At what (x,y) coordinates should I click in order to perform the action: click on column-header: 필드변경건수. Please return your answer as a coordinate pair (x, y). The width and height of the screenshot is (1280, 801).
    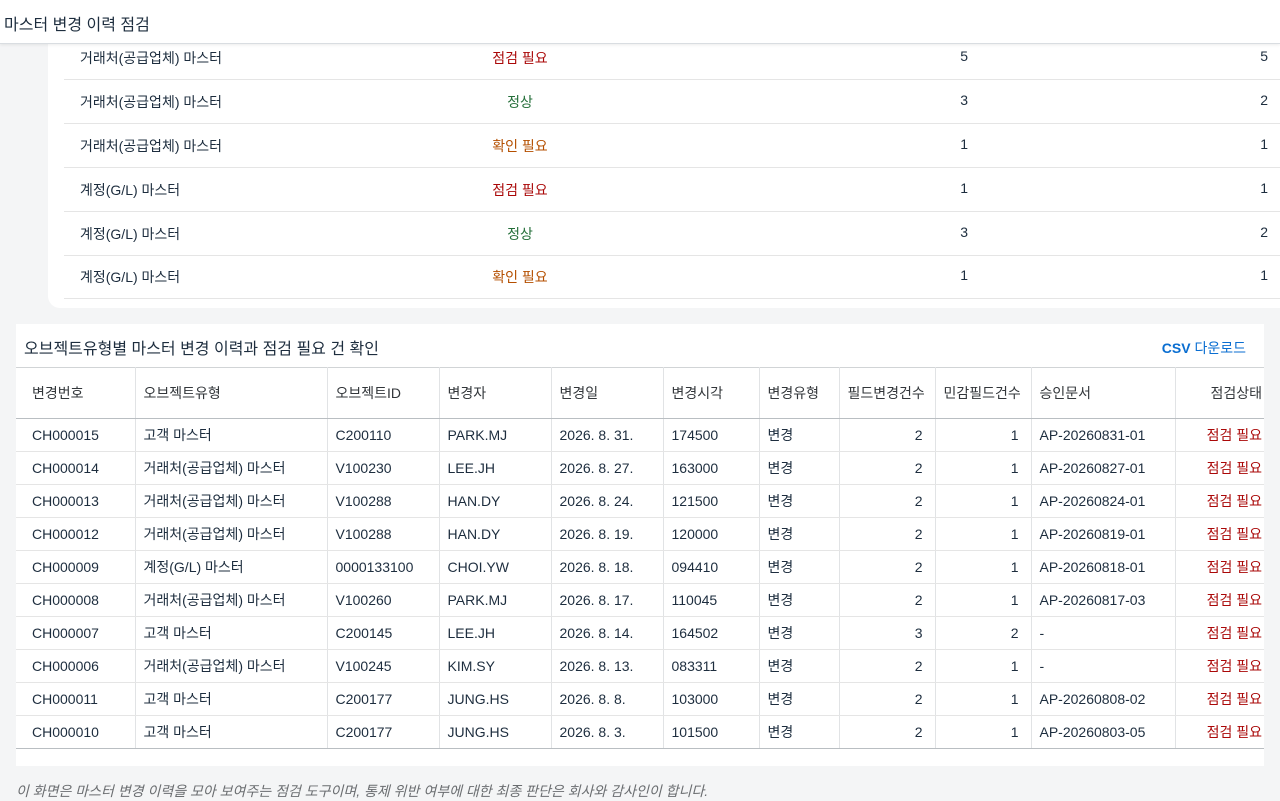
    Looking at the image, I should click on (887, 393).